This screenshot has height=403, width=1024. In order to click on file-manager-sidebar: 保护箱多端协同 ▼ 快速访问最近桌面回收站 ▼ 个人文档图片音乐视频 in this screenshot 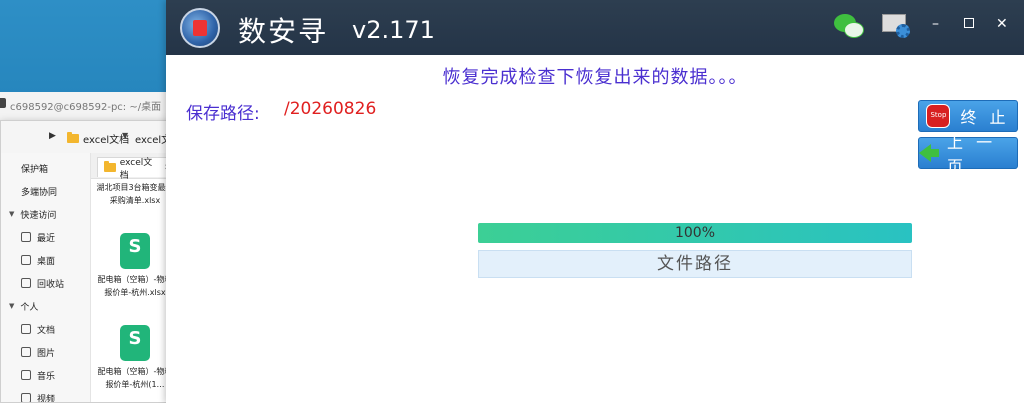, I will do `click(46, 278)`.